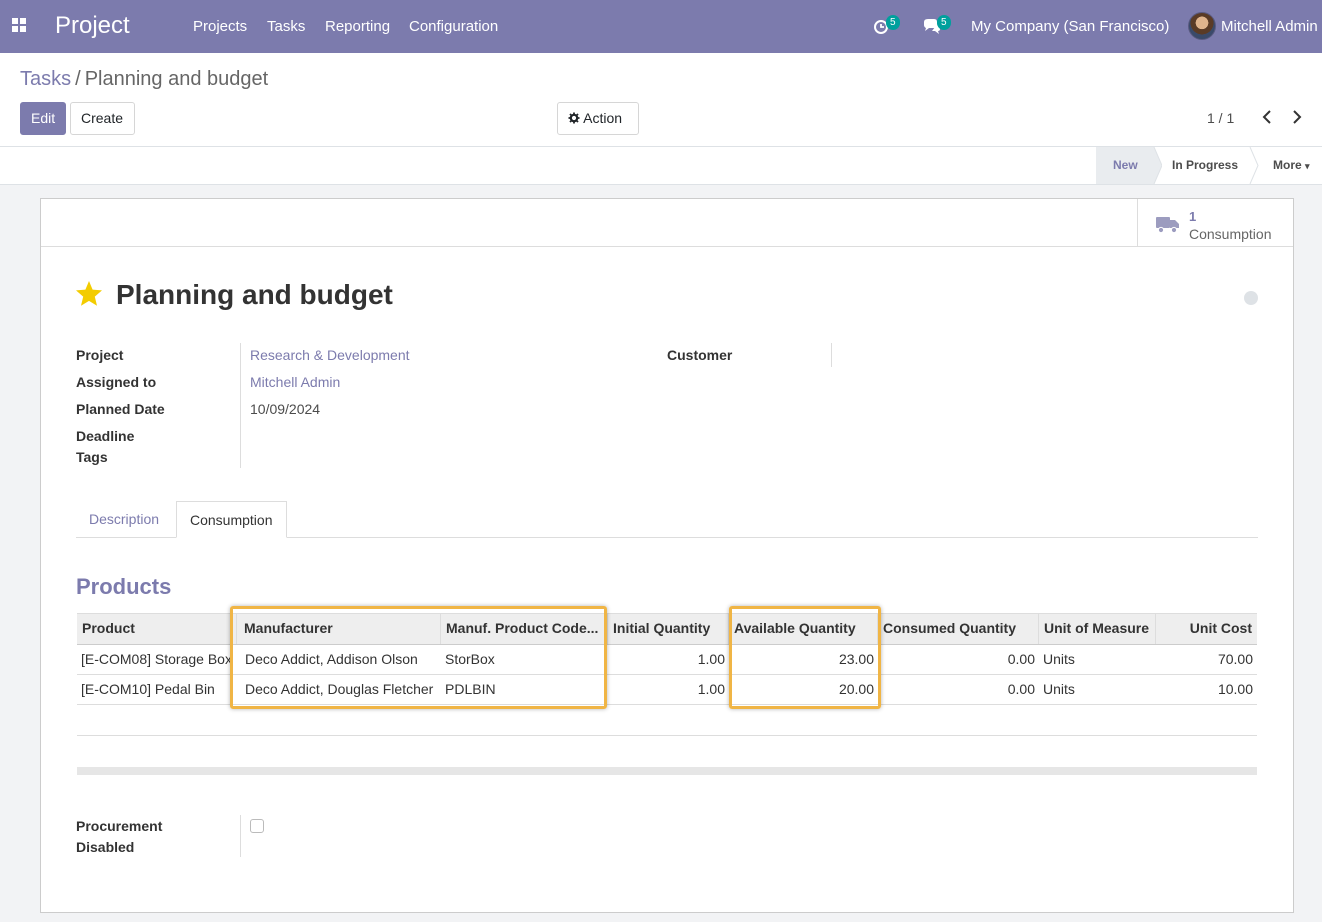 Image resolution: width=1322 pixels, height=922 pixels. I want to click on menu-projects: Projects, so click(220, 26).